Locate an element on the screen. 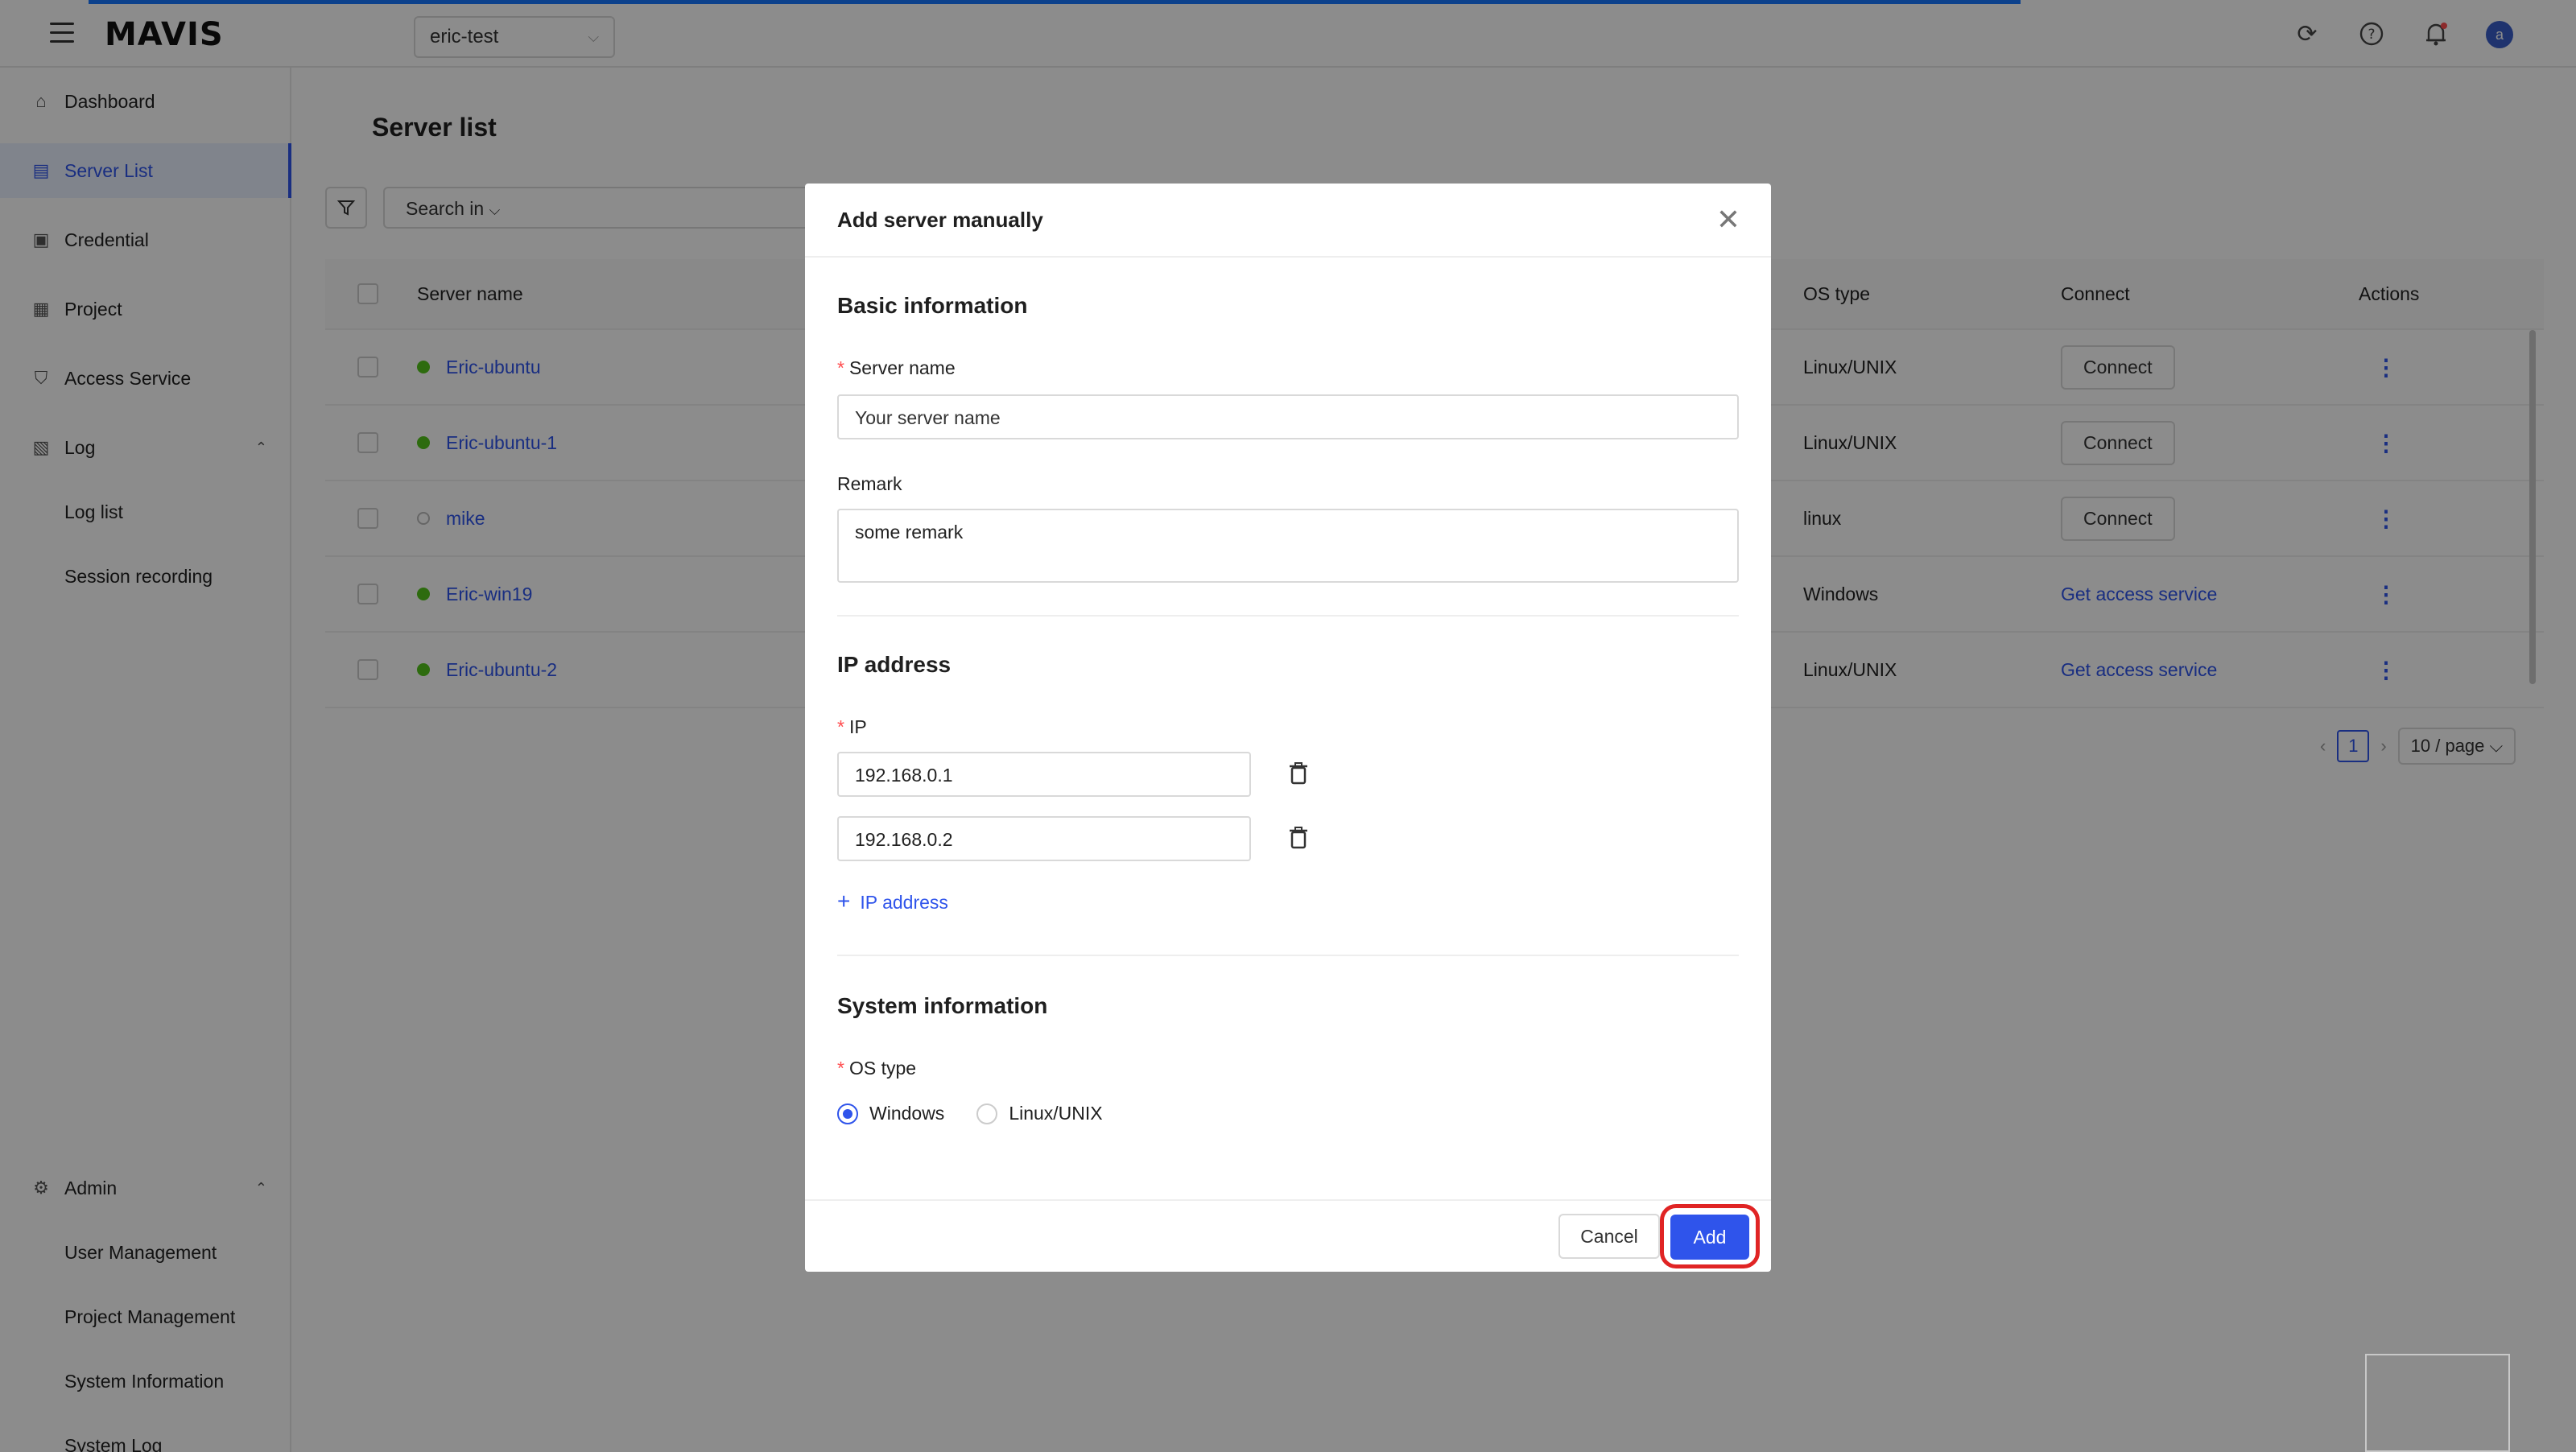  os-type-radio-group: Windows Linux/UNIX is located at coordinates (970, 1113).